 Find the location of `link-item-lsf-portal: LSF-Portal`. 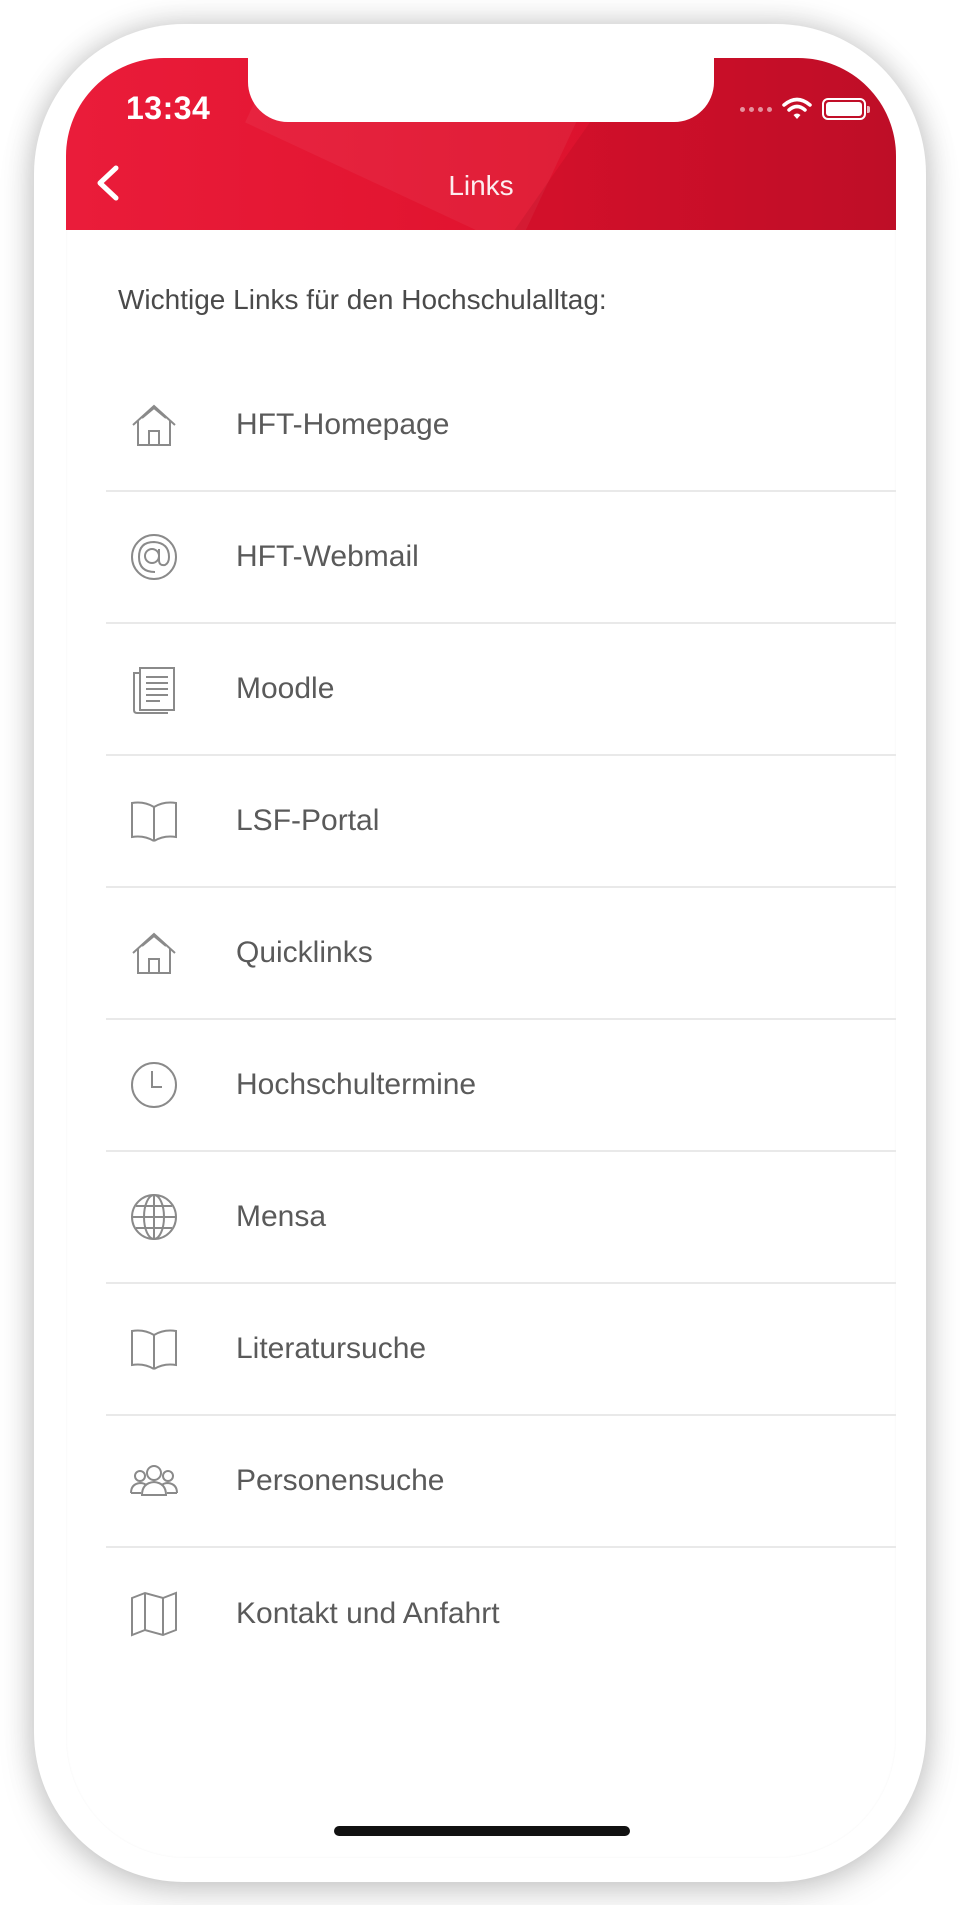

link-item-lsf-portal: LSF-Portal is located at coordinates (501, 822).